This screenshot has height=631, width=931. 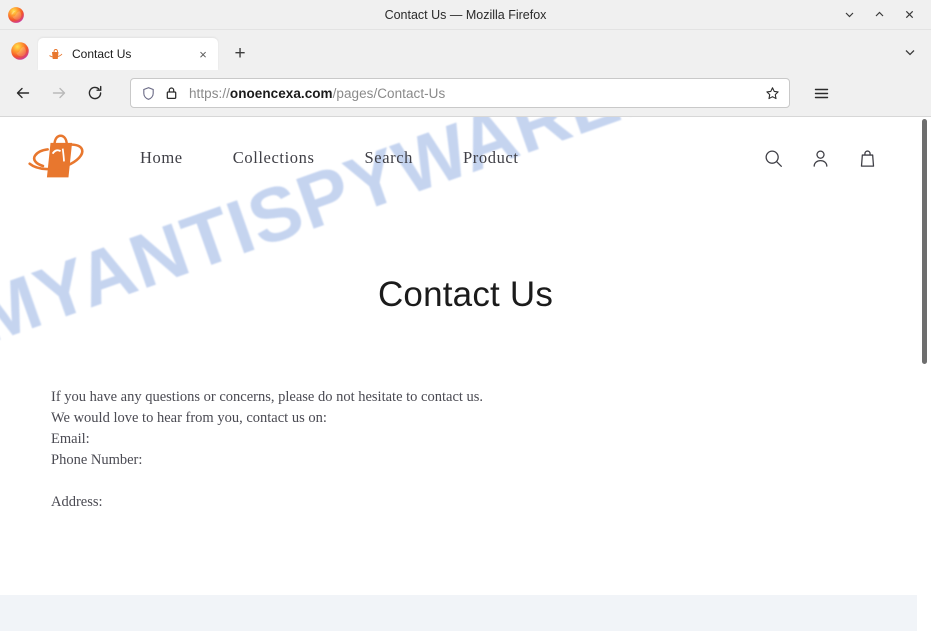 I want to click on scrollbar-thumb, so click(x=924, y=241).